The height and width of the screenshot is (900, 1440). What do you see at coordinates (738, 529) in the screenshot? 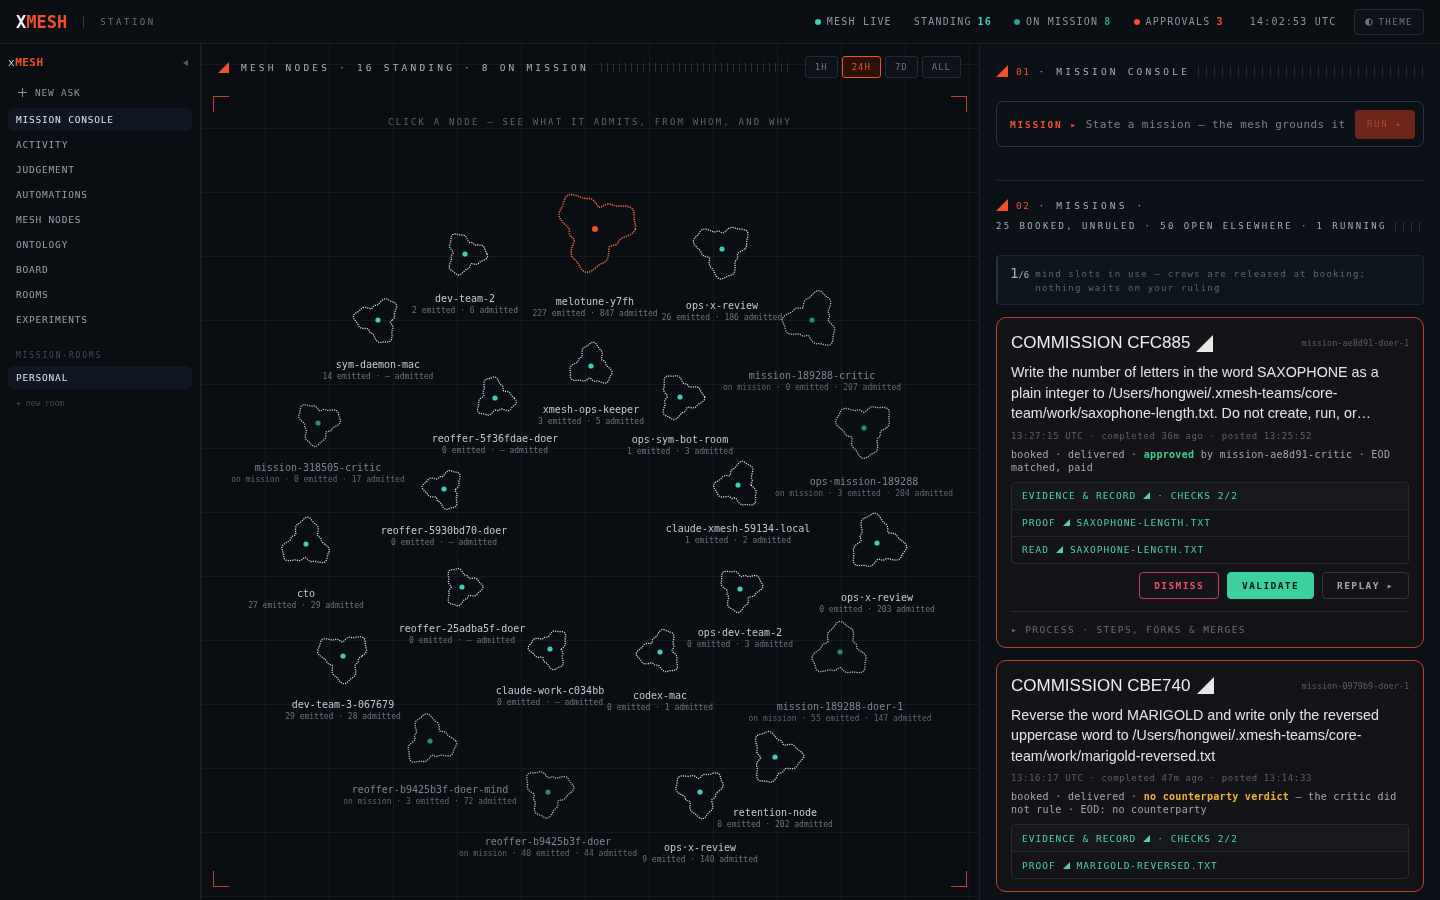
I see `node-name: claude-xmesh-59134-local` at bounding box center [738, 529].